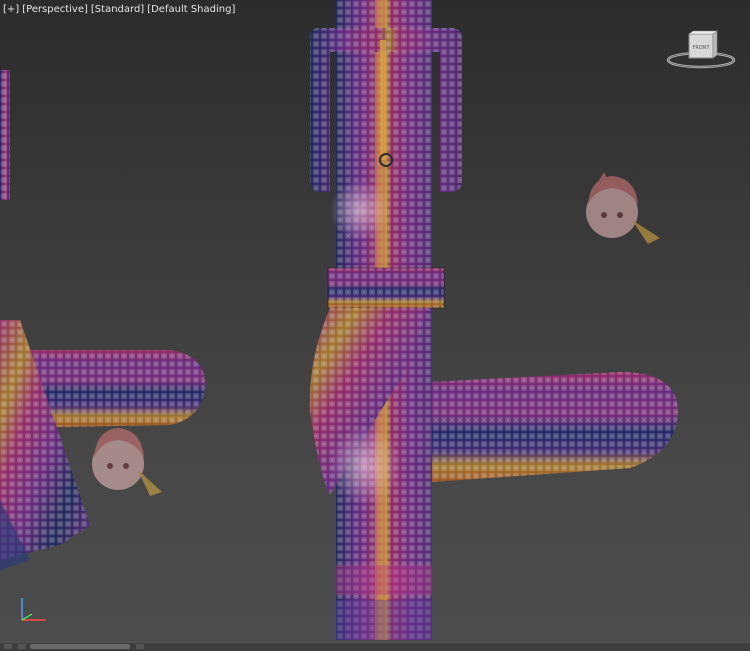  What do you see at coordinates (33, 609) in the screenshot?
I see `axis-tripod-icon` at bounding box center [33, 609].